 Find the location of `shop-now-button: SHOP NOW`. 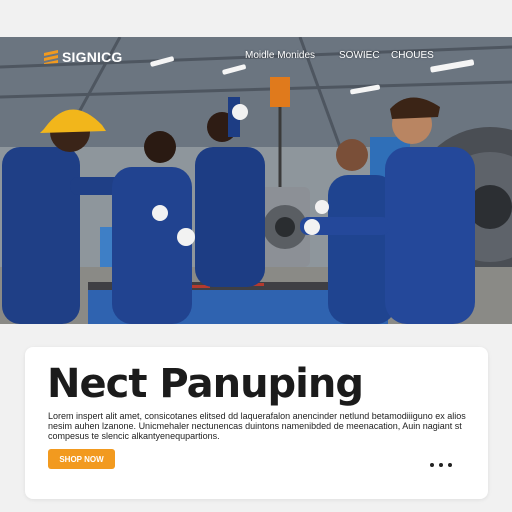

shop-now-button: SHOP NOW is located at coordinates (81, 459).